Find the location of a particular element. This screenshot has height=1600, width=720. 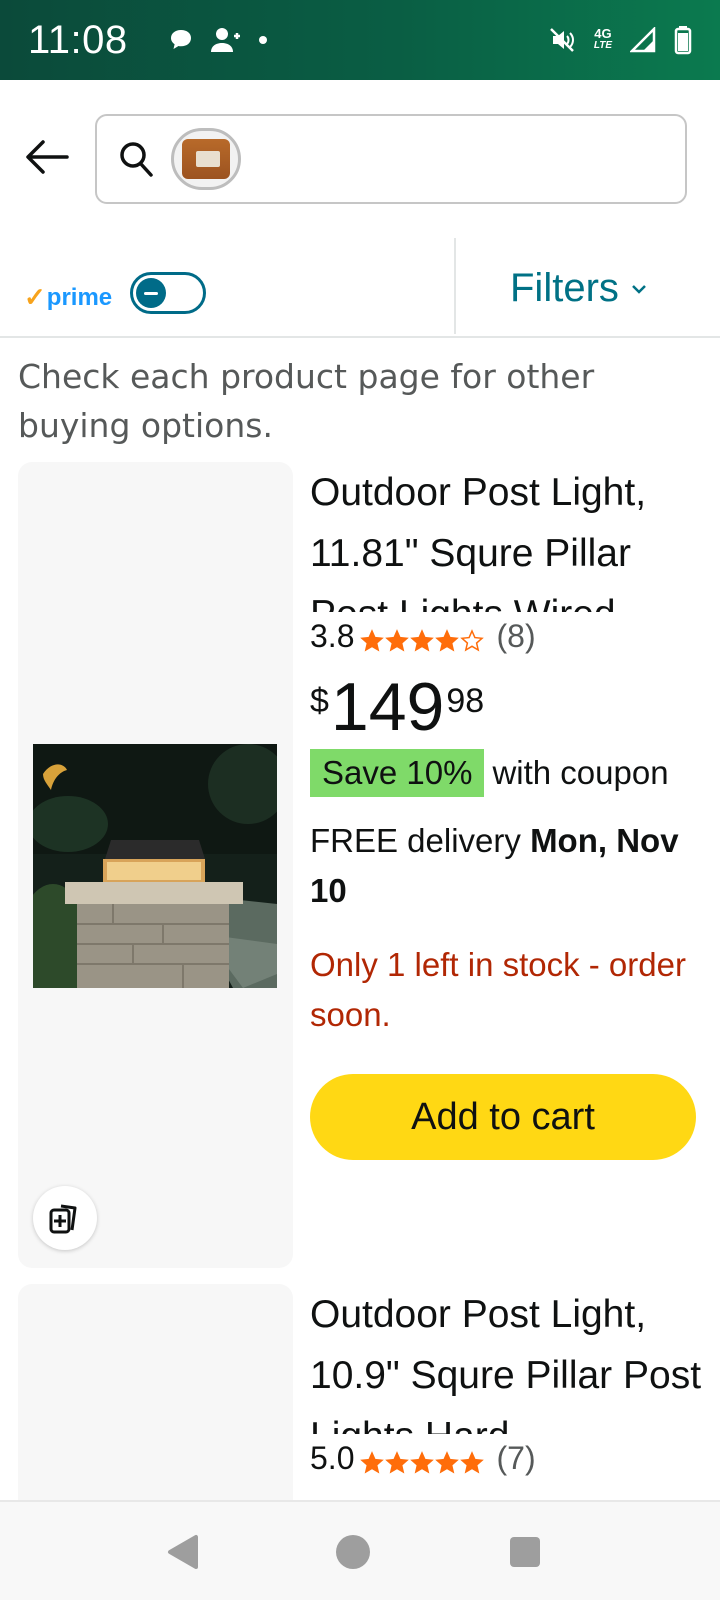

filters-button: Filters is located at coordinates (578, 288).